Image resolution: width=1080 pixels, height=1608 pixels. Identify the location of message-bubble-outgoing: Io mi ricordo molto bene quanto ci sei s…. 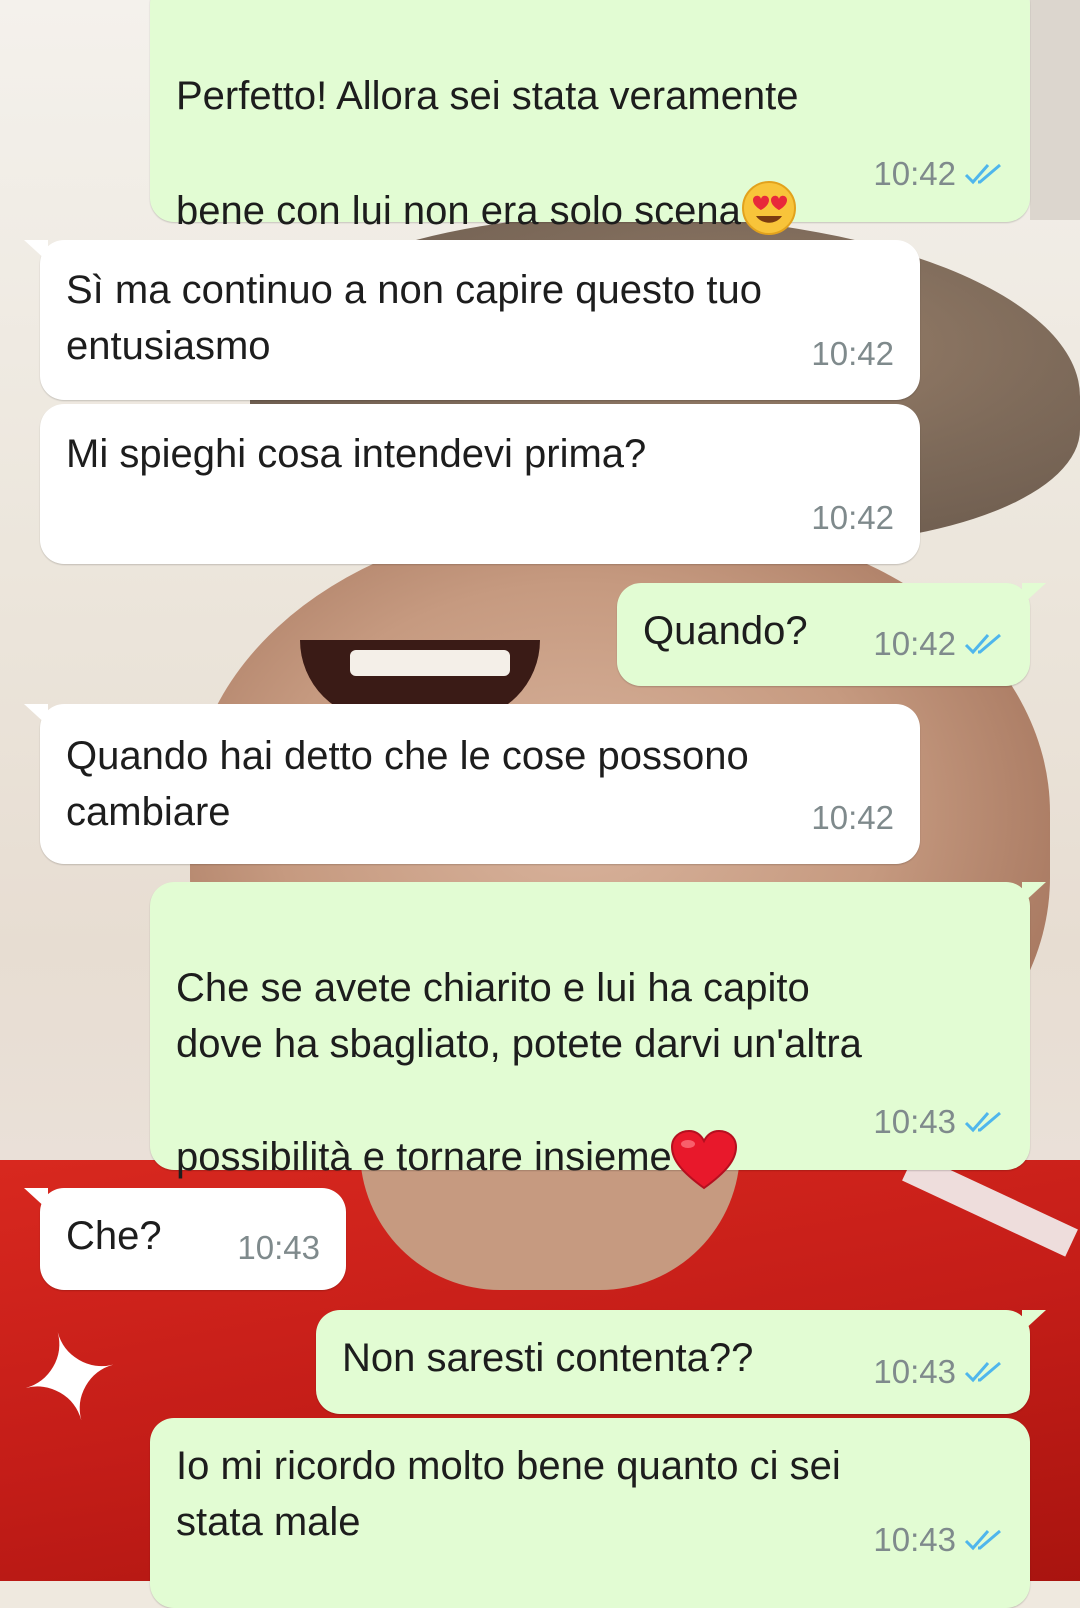
(590, 1513).